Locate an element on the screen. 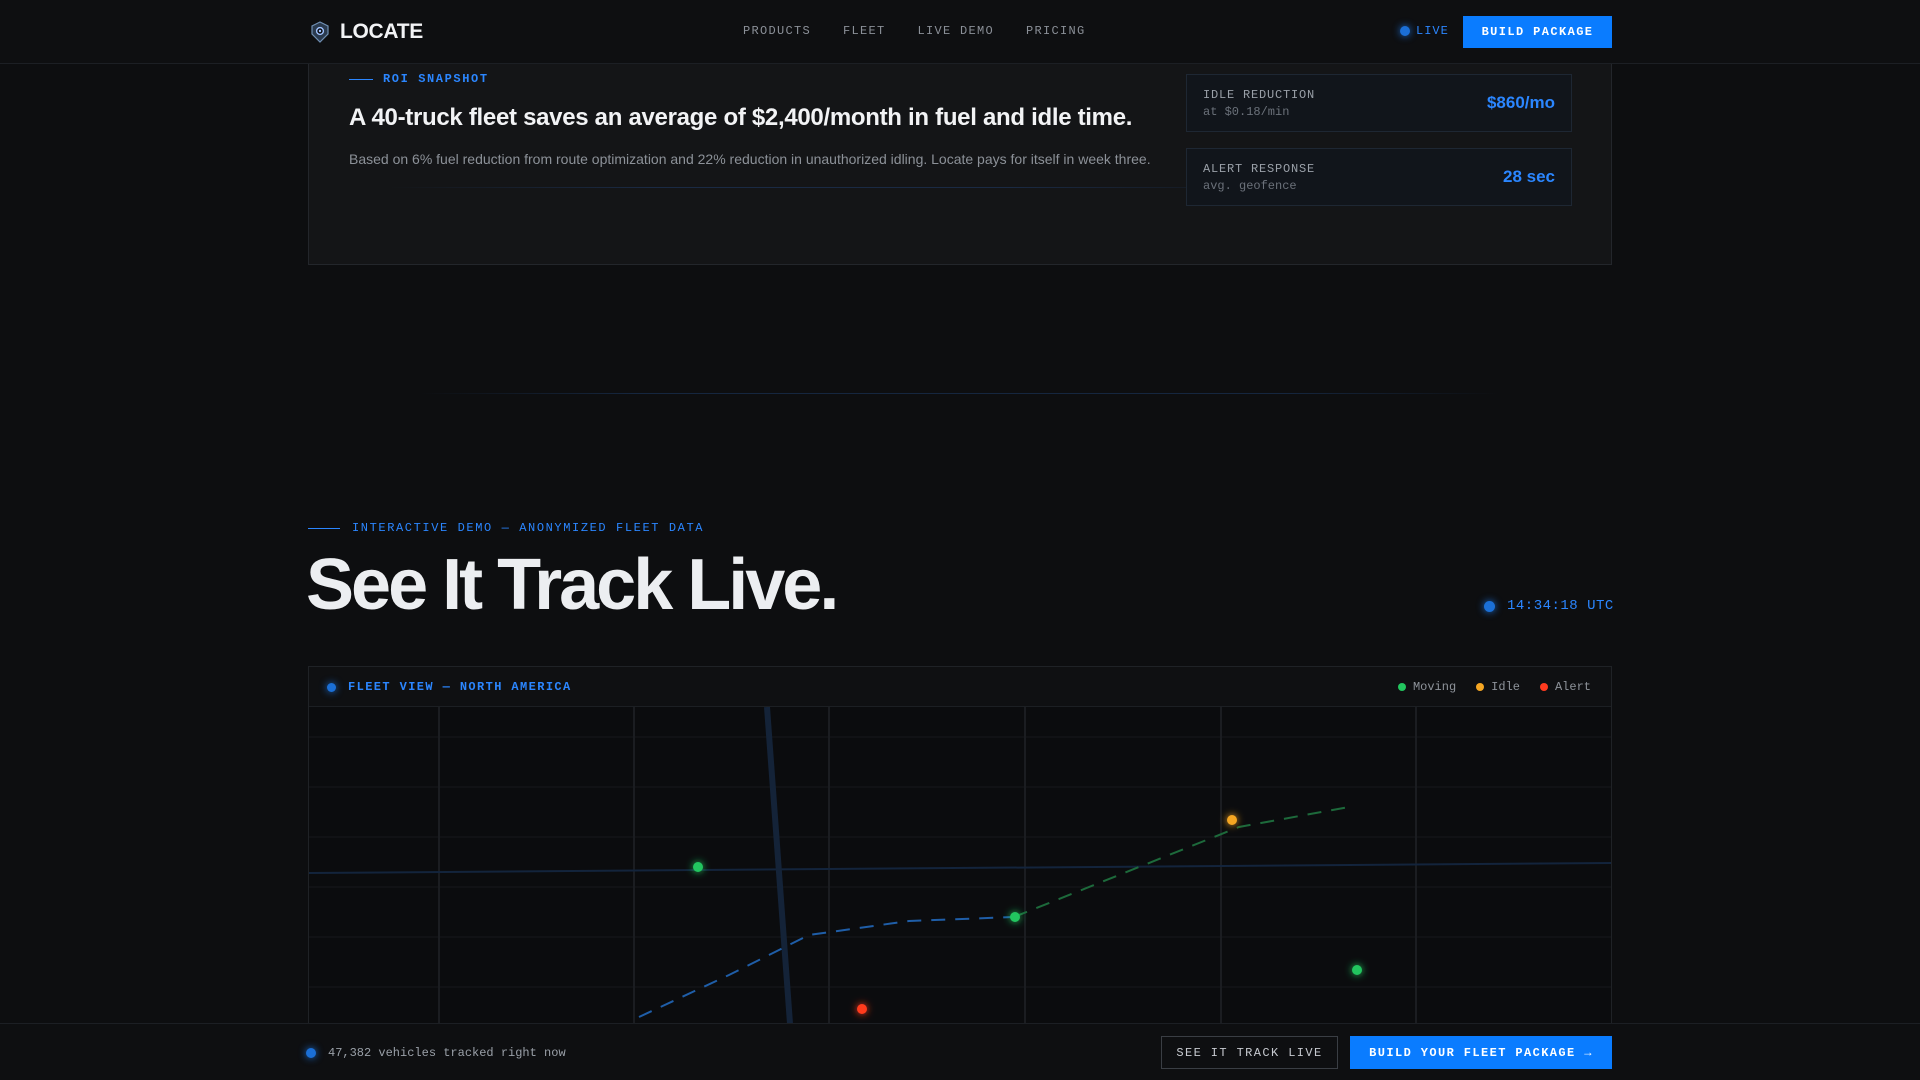 The width and height of the screenshot is (1920, 1080). roi-tag: ROI SNAPSHOT is located at coordinates (419, 79).